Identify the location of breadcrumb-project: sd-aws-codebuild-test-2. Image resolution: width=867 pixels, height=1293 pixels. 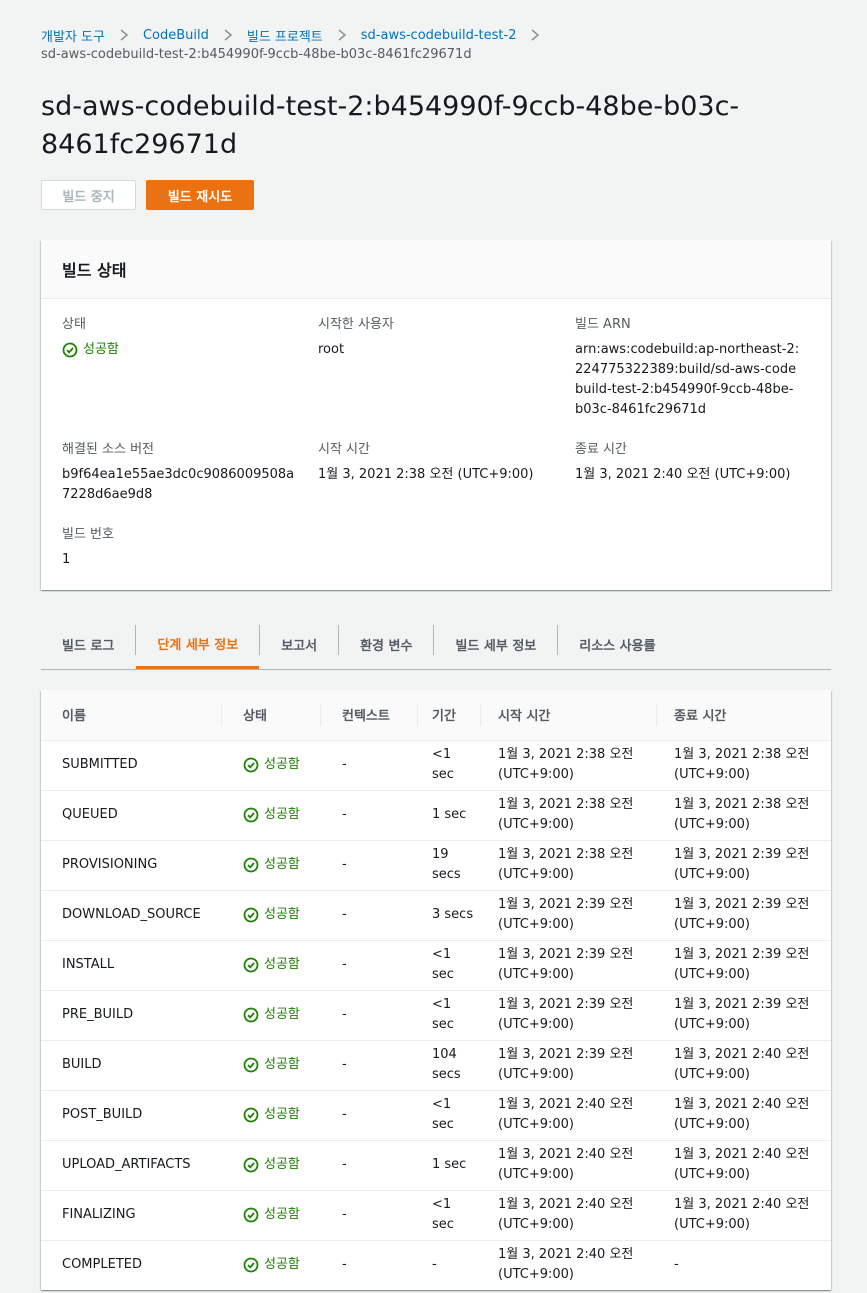
(439, 35).